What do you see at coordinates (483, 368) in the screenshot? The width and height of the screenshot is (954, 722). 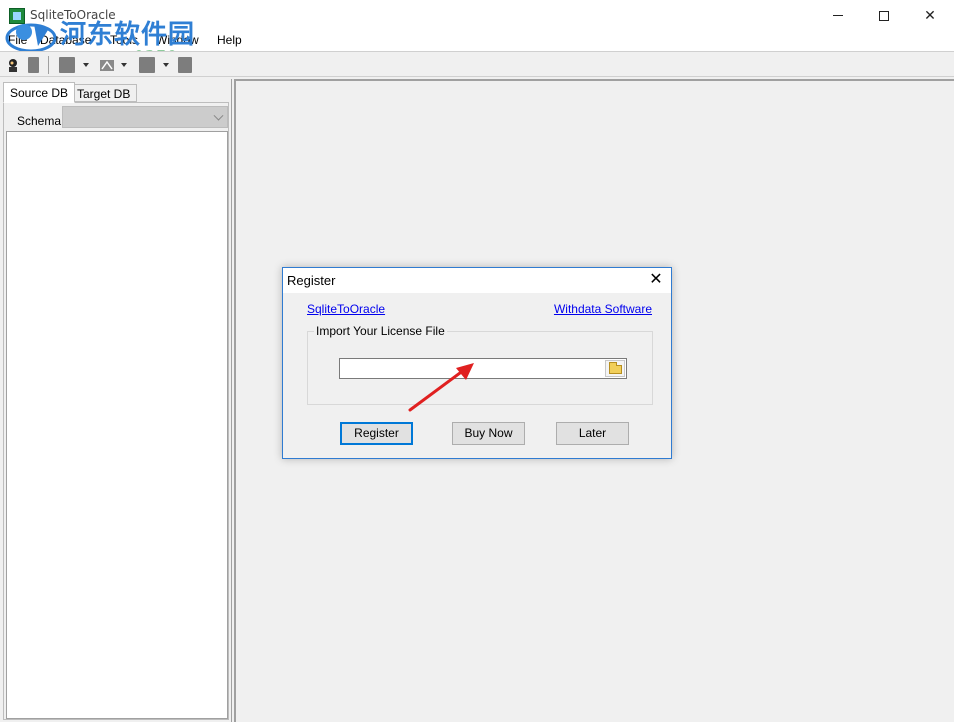 I see `license-file-input` at bounding box center [483, 368].